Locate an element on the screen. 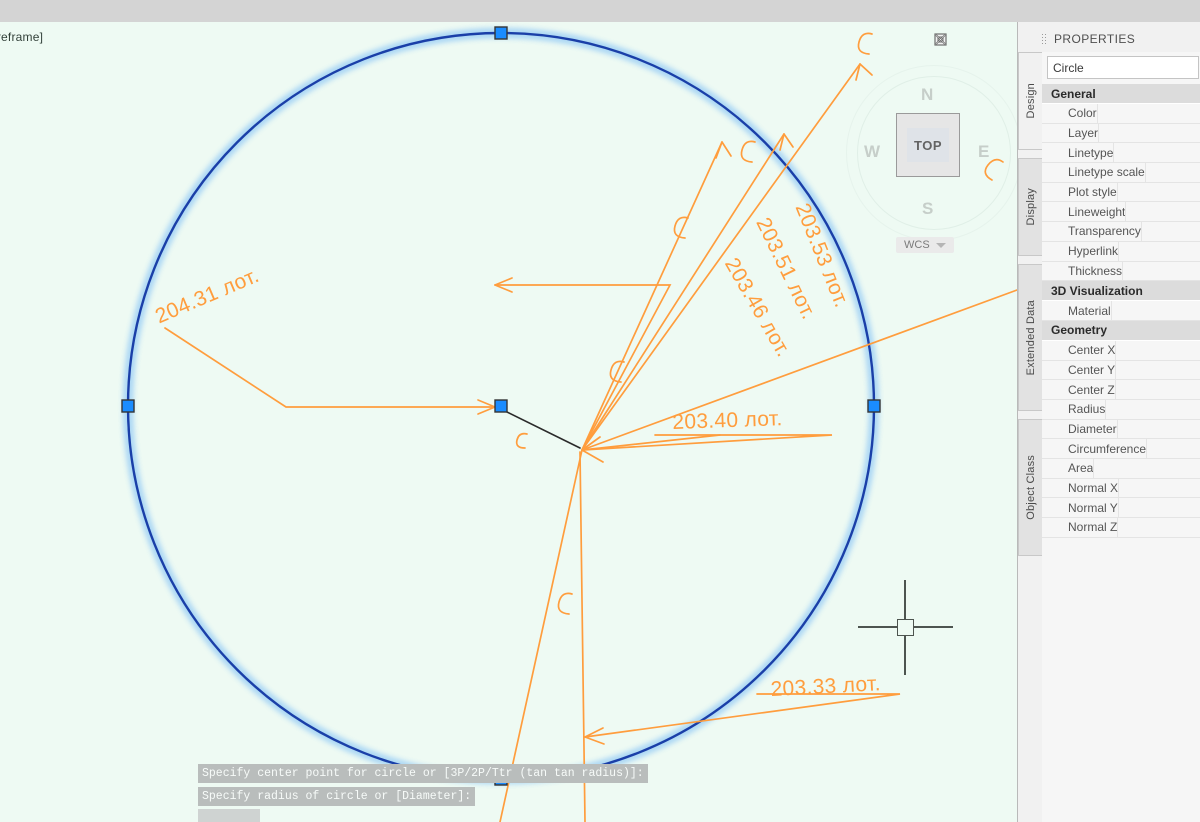 The height and width of the screenshot is (822, 1200). property-label: Hyperlink is located at coordinates (1093, 251).